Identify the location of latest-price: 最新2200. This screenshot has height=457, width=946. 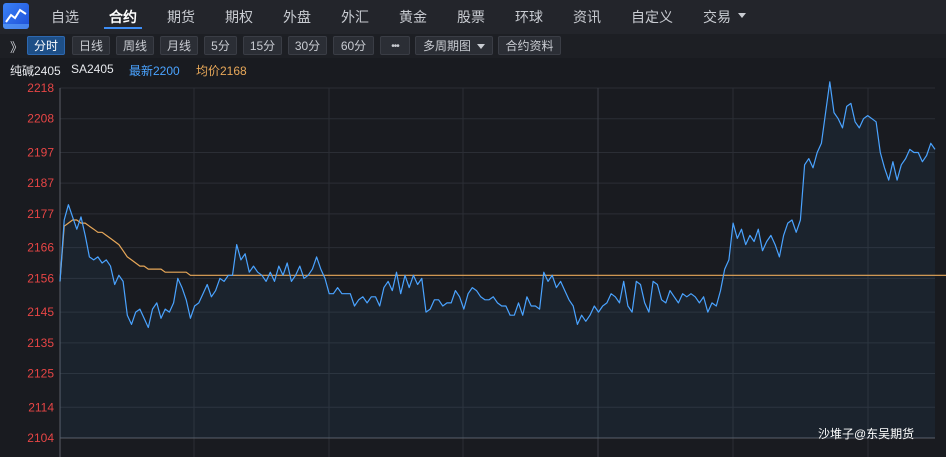
(154, 71).